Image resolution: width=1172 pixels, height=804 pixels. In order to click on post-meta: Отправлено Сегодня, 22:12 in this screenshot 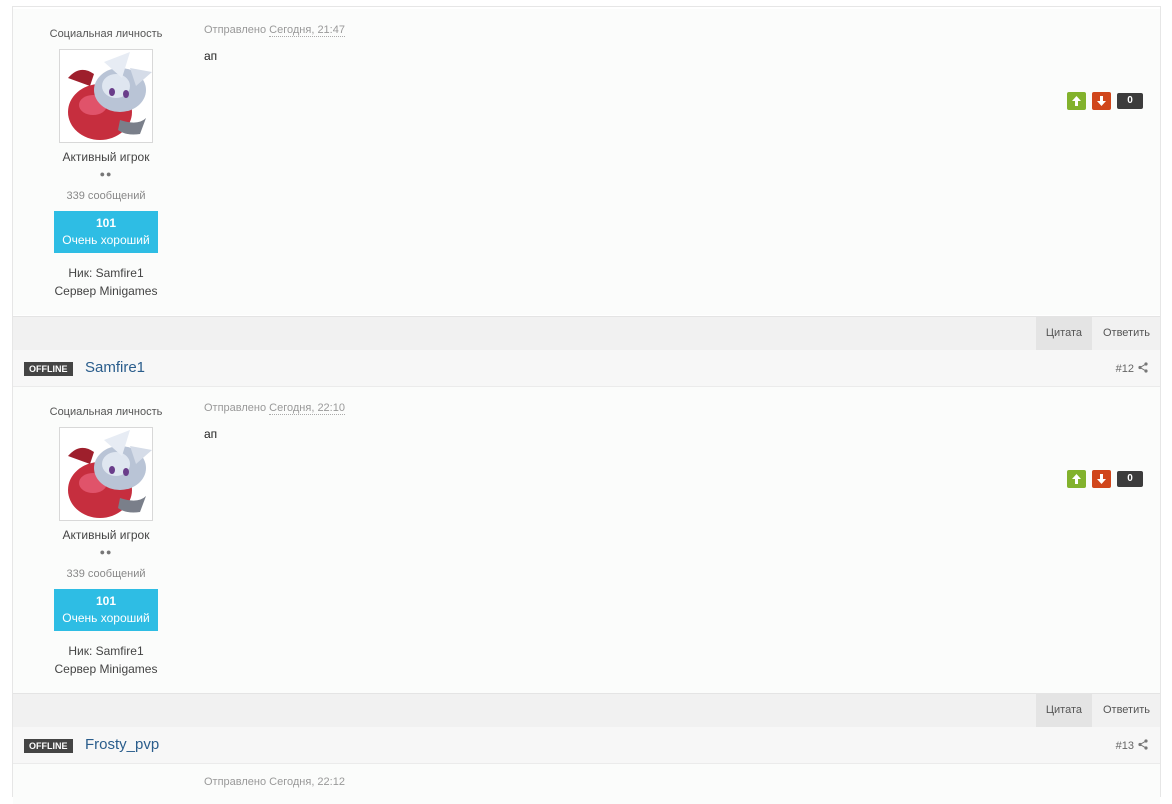, I will do `click(274, 782)`.